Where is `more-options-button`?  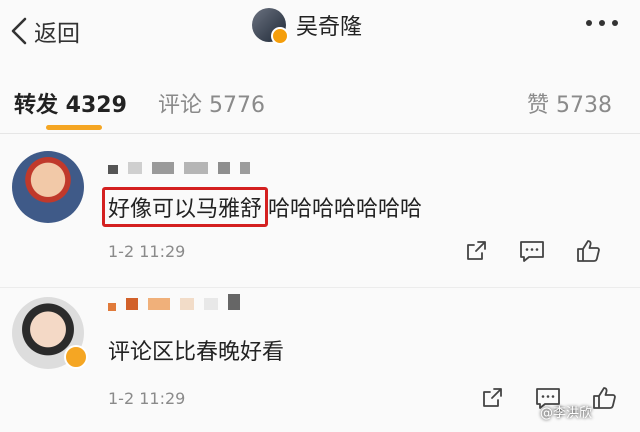
more-options-button is located at coordinates (602, 23).